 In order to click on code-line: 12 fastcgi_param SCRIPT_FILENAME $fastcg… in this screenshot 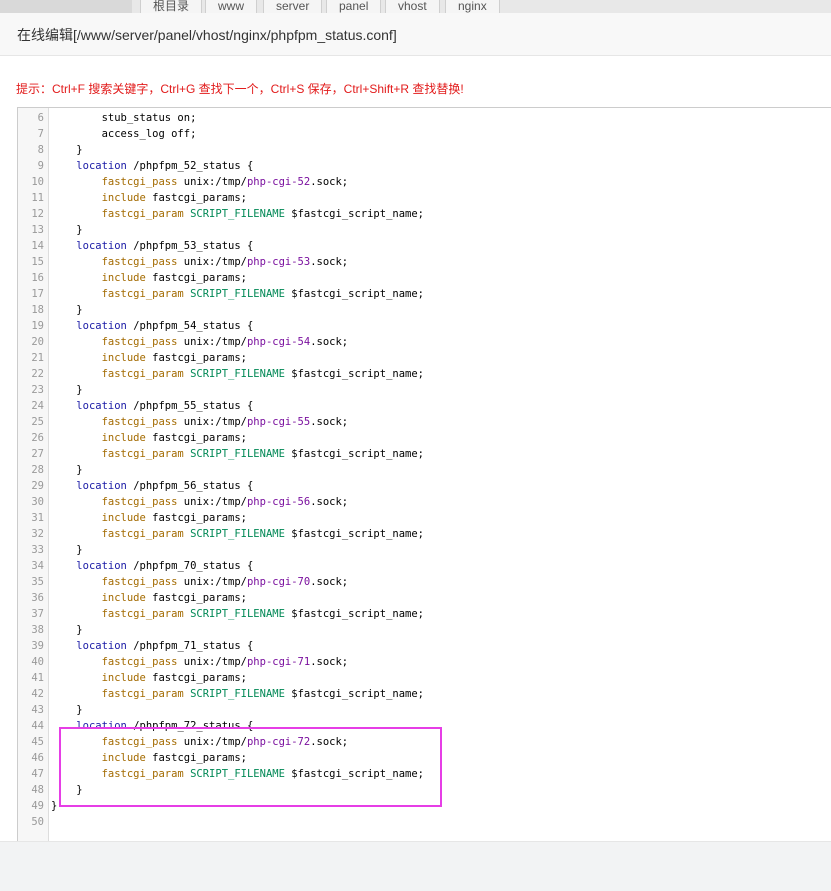, I will do `click(424, 214)`.